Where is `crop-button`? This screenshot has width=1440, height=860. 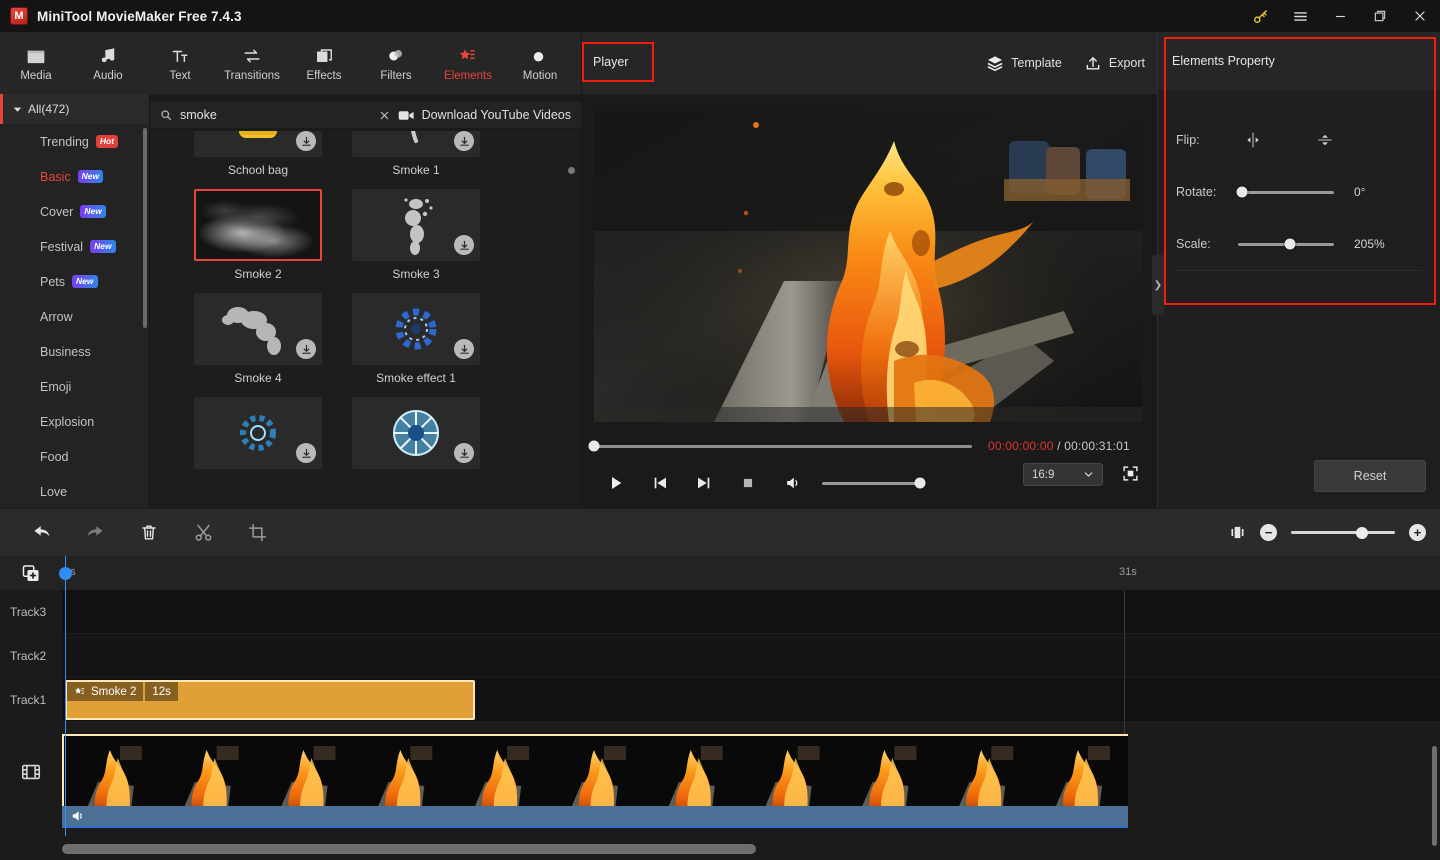 crop-button is located at coordinates (257, 532).